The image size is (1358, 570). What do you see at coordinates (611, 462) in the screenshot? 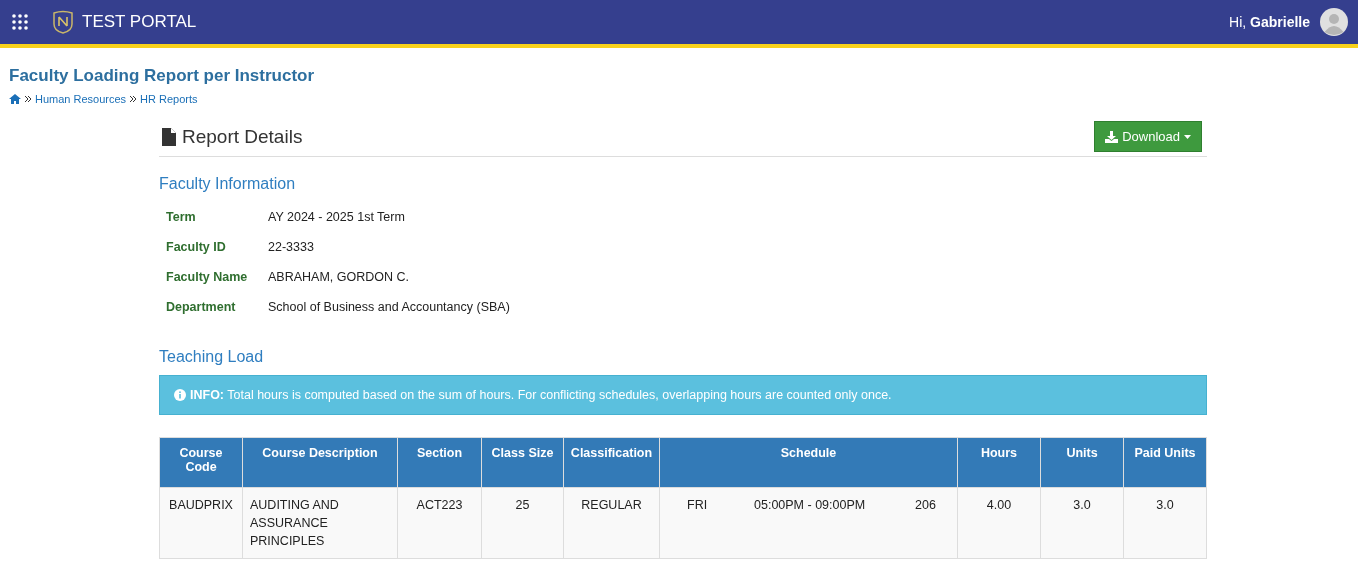
I see `column-header: Classification` at bounding box center [611, 462].